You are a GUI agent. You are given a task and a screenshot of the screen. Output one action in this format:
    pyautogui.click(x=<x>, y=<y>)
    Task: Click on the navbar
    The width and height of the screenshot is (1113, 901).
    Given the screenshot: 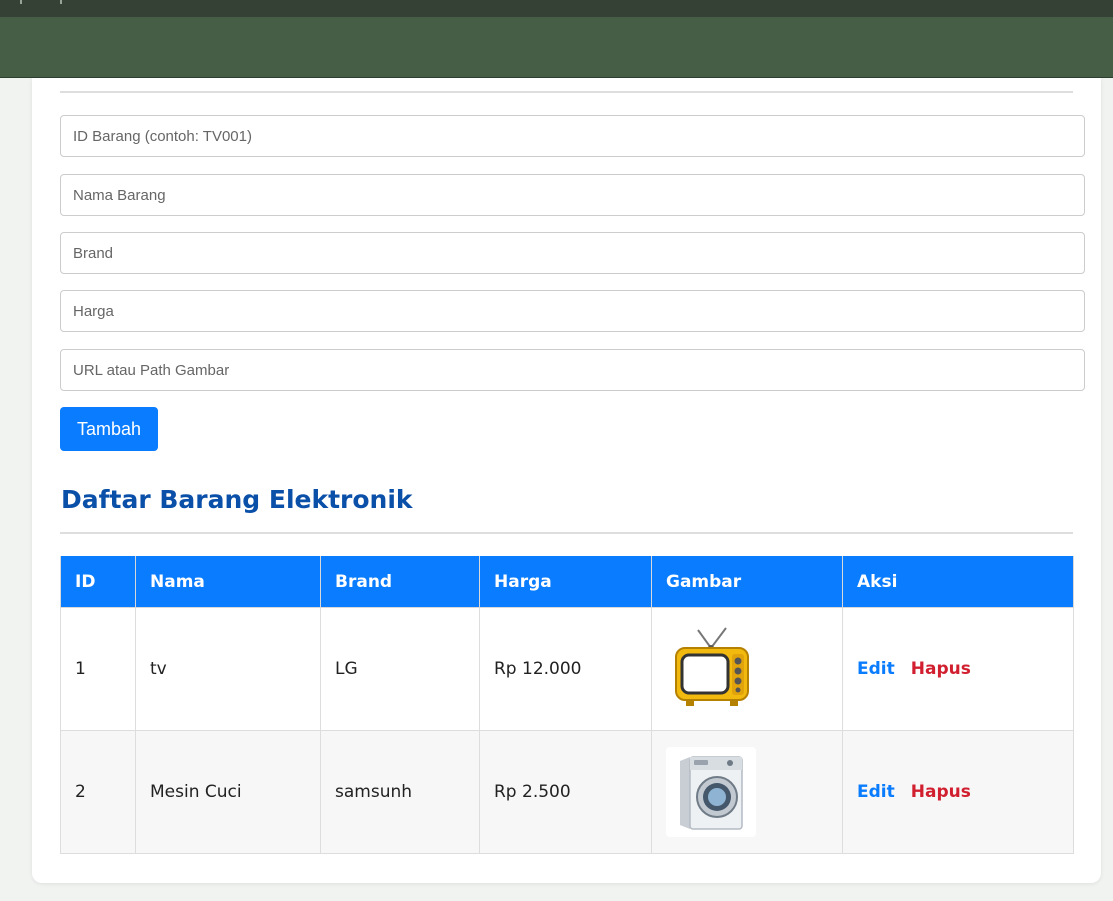 What is the action you would take?
    pyautogui.click(x=556, y=47)
    